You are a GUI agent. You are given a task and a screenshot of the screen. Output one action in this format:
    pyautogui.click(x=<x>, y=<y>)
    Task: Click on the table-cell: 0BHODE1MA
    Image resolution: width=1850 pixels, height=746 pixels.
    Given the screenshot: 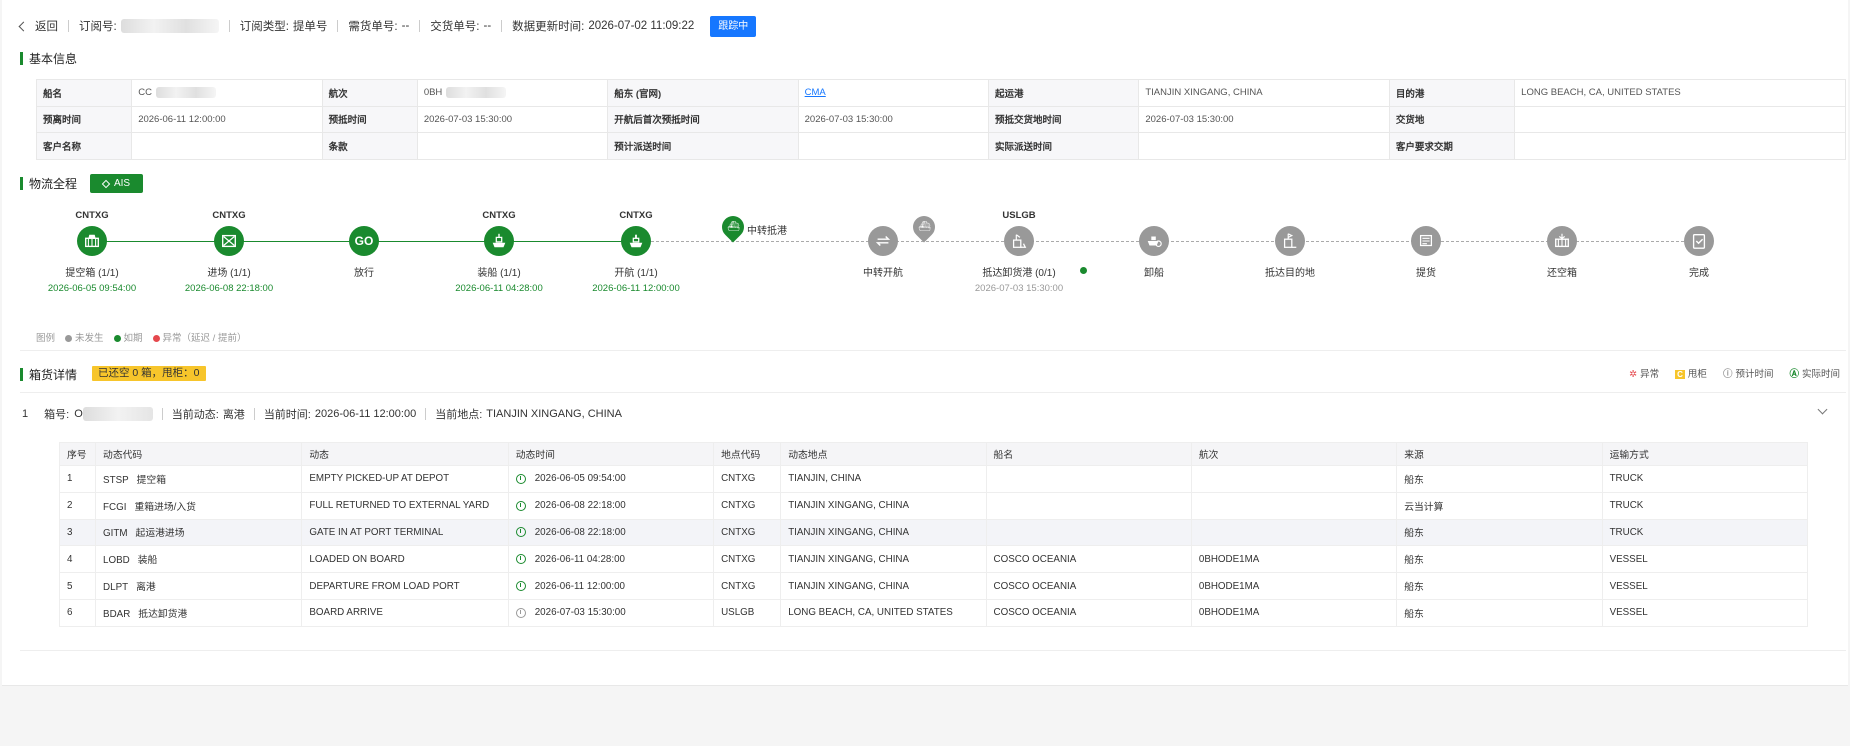 What is the action you would take?
    pyautogui.click(x=1294, y=586)
    